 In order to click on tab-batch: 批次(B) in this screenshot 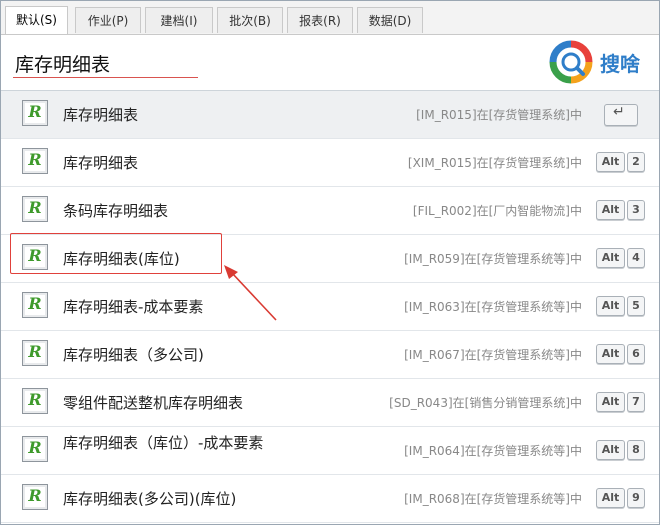, I will do `click(250, 20)`.